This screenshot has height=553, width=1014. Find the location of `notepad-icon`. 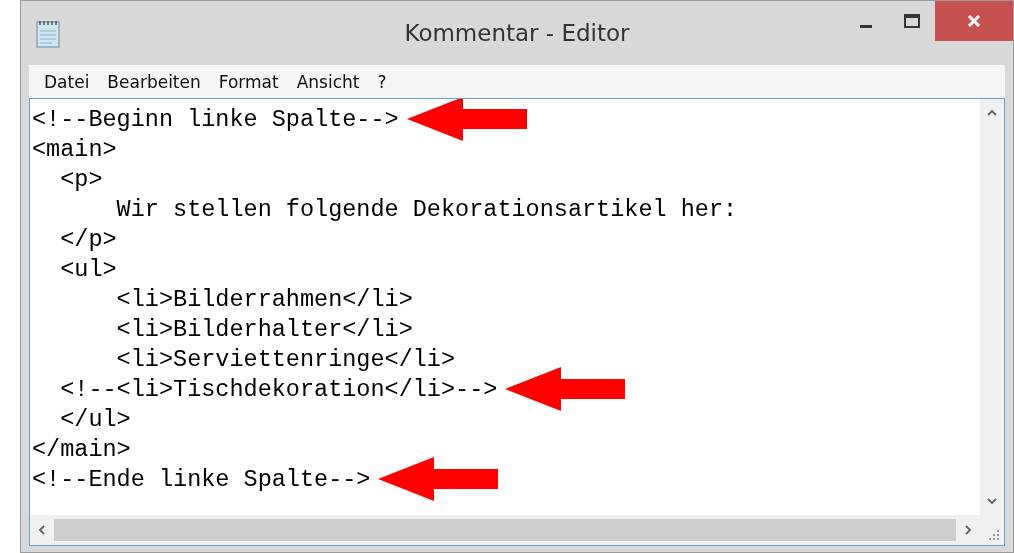

notepad-icon is located at coordinates (48, 33).